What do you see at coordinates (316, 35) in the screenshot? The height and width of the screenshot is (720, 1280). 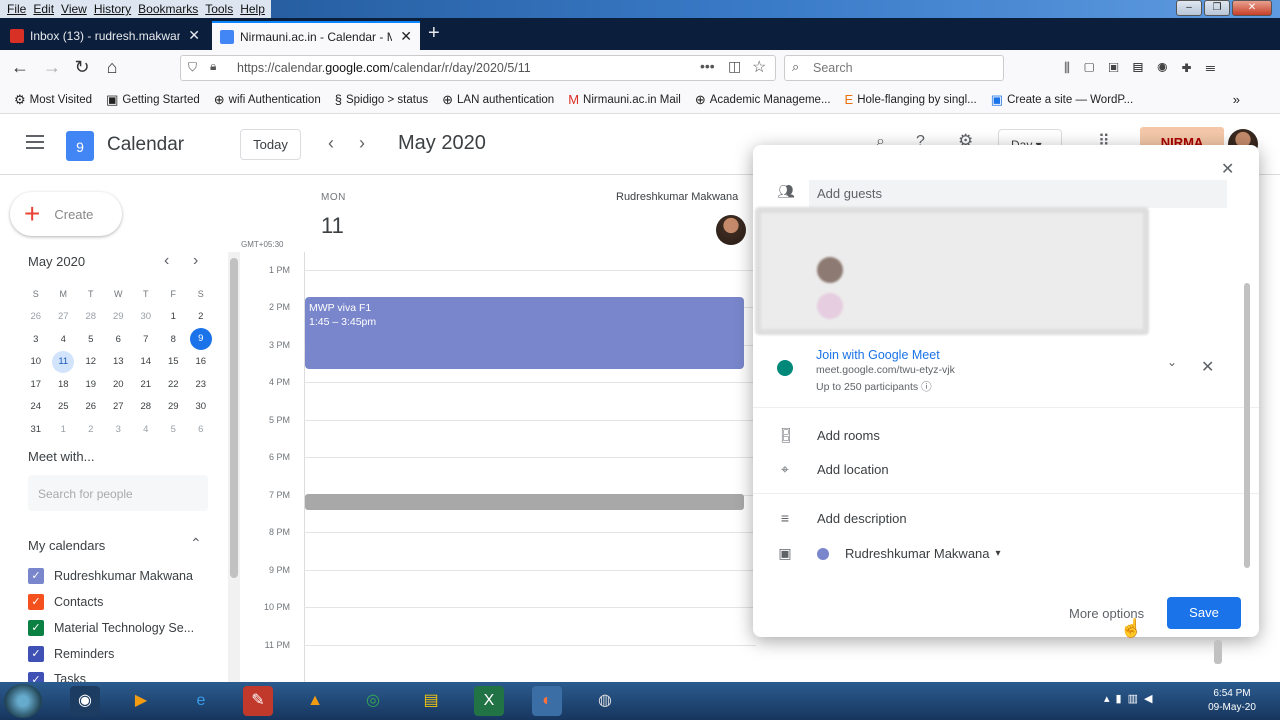 I see `tab-calendar: Nirmauni.ac.in - Calendar - Mo ✕` at bounding box center [316, 35].